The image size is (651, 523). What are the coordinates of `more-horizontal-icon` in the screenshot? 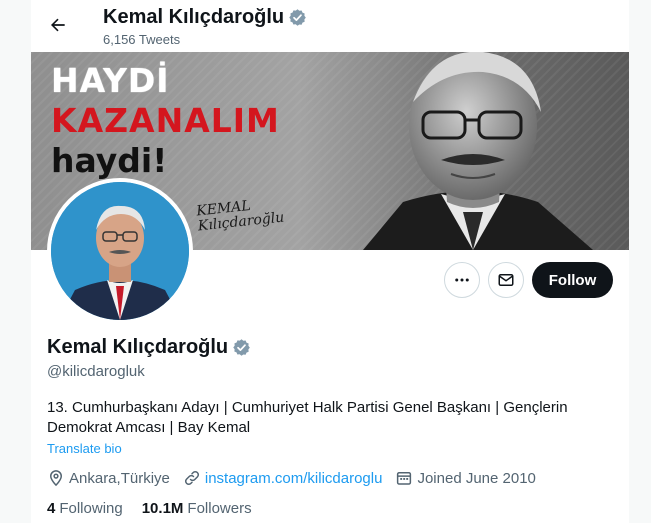 It's located at (462, 280).